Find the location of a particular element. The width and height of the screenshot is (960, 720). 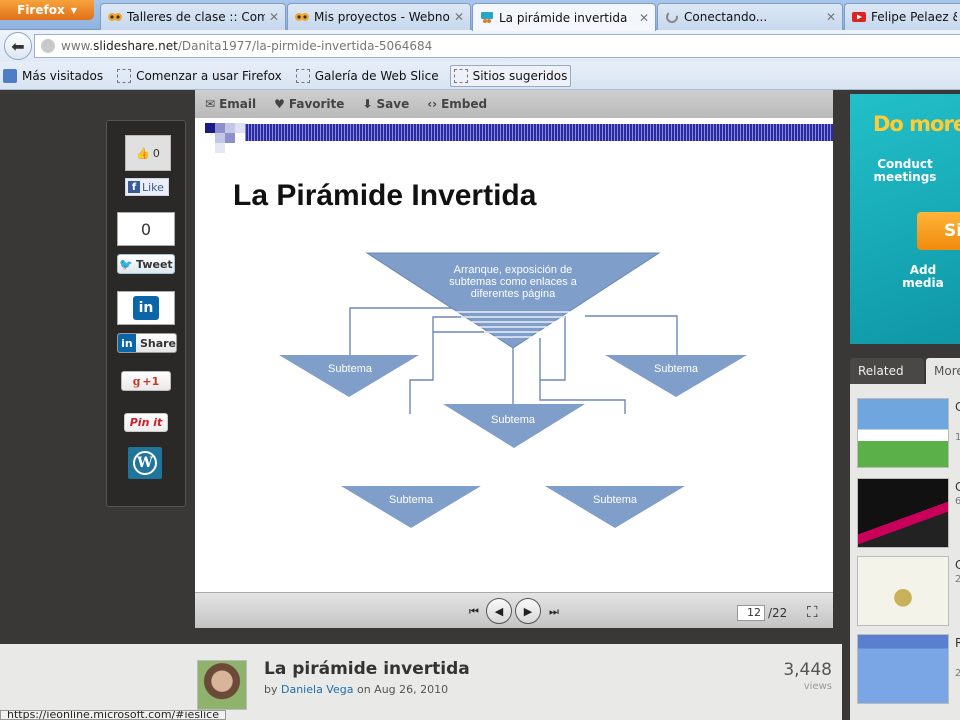

smart-bookmark-icon is located at coordinates (10, 75).